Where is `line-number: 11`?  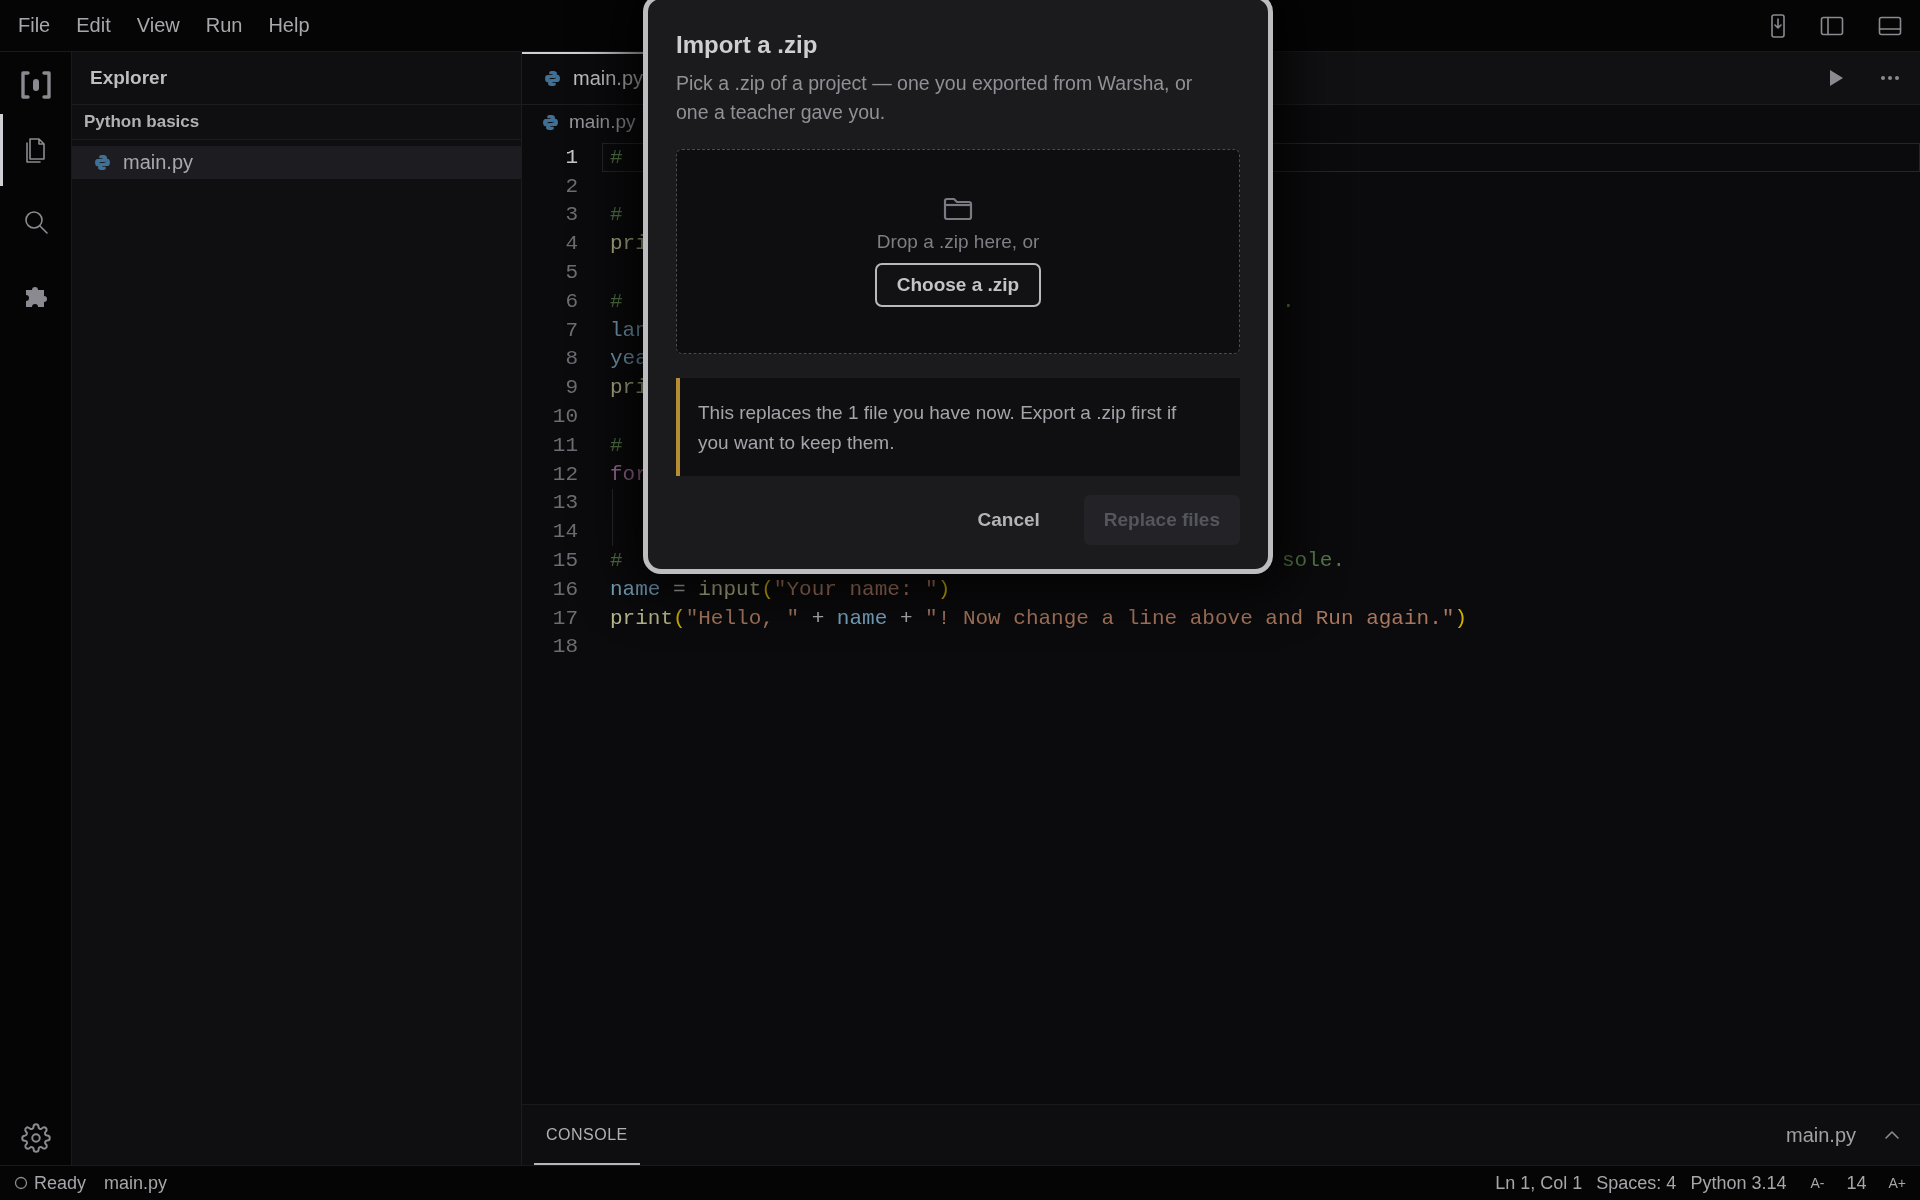
line-number: 11 is located at coordinates (564, 445).